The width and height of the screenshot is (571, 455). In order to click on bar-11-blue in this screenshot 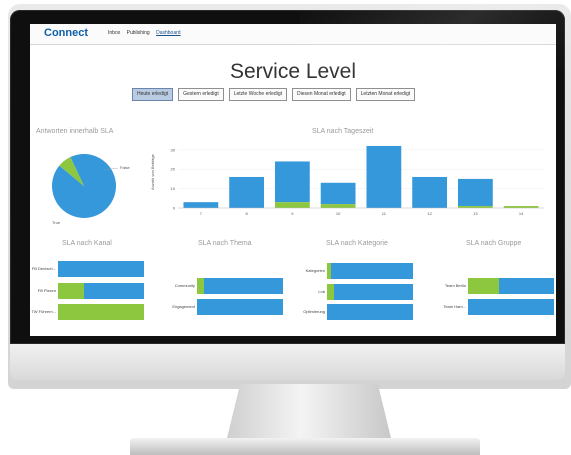, I will do `click(384, 176)`.